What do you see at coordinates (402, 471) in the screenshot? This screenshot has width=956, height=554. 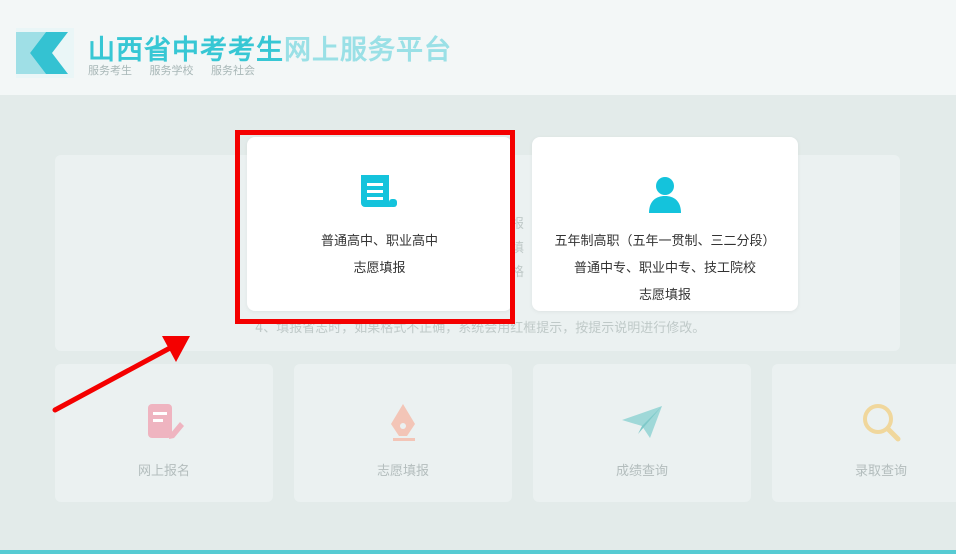 I see `feature-label: 志愿填报` at bounding box center [402, 471].